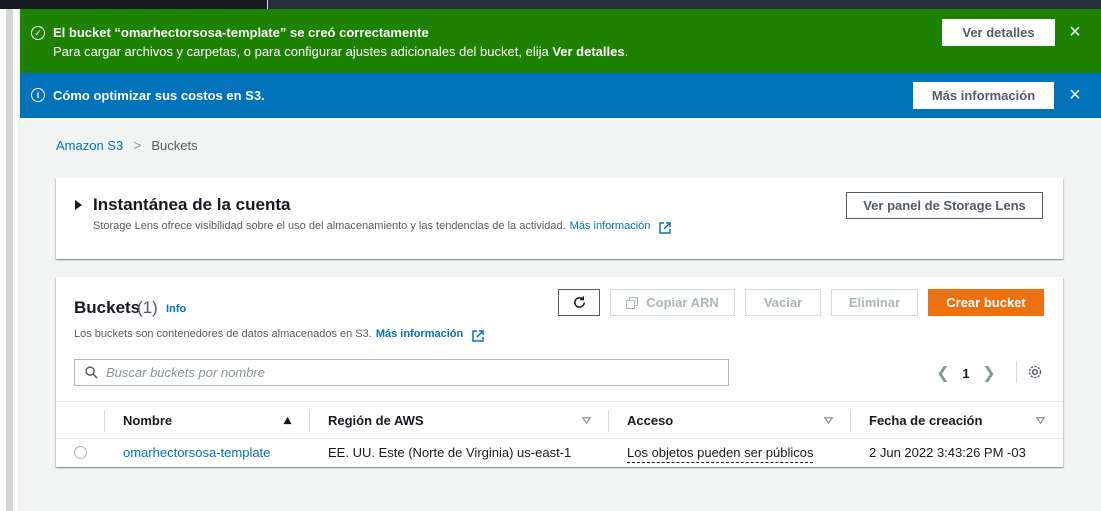 This screenshot has height=511, width=1101. Describe the element at coordinates (376, 420) in the screenshot. I see `column-header-region: Región de AWS` at that location.